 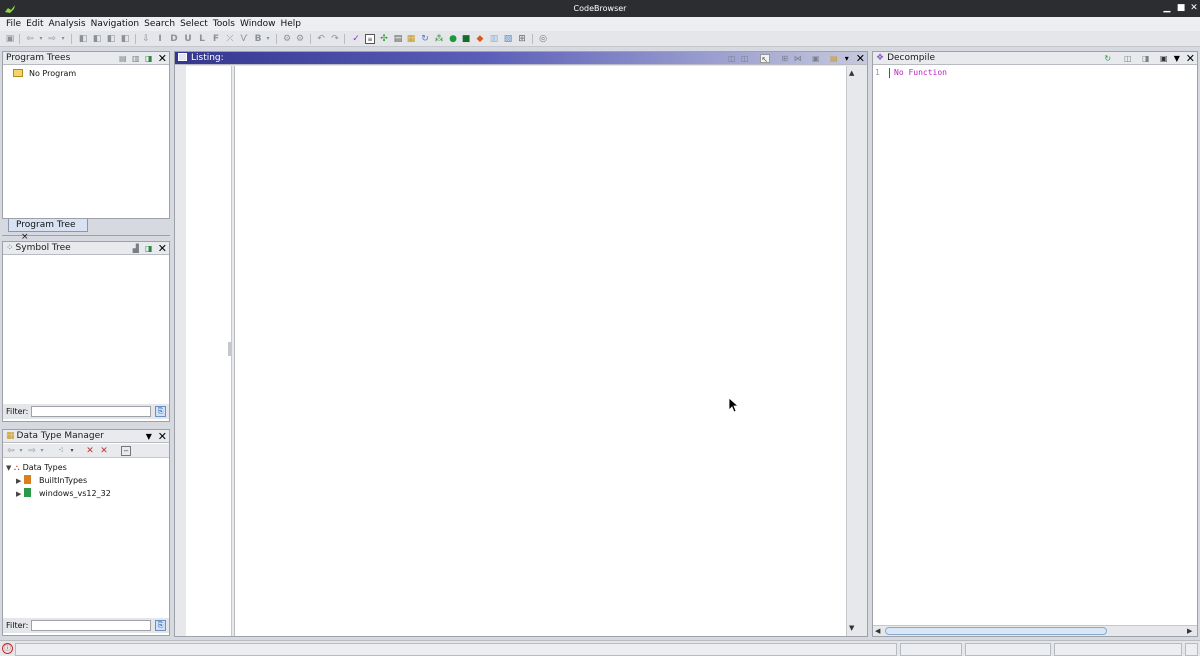 What do you see at coordinates (34, 24) in the screenshot?
I see `menu-edit: Edit` at bounding box center [34, 24].